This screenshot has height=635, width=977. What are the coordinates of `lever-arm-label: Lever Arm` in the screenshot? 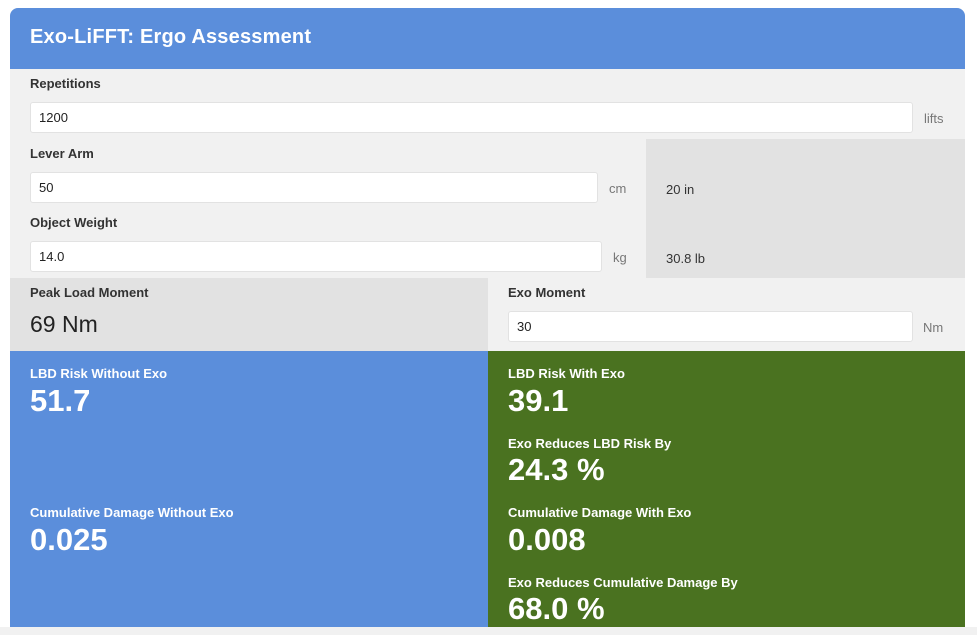 It's located at (62, 153).